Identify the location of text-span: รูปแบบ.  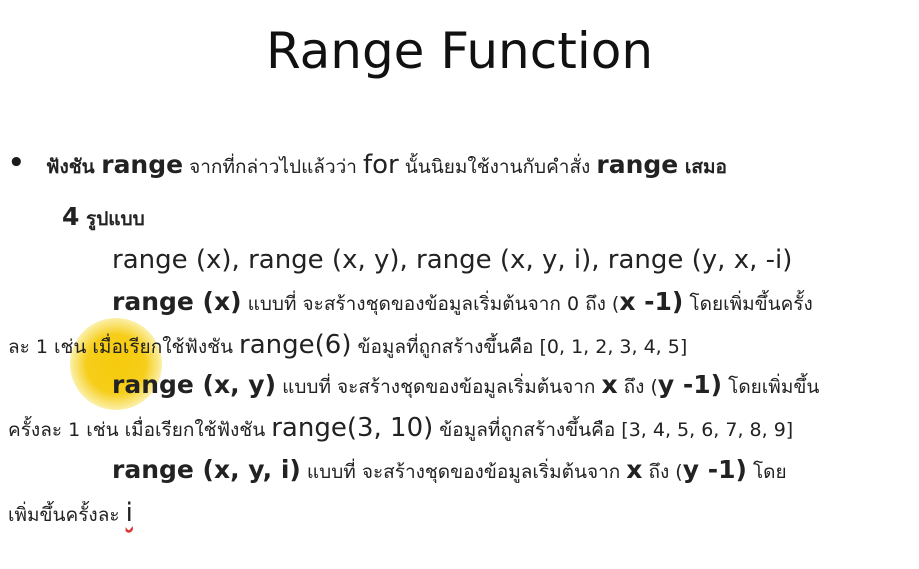
(112, 219).